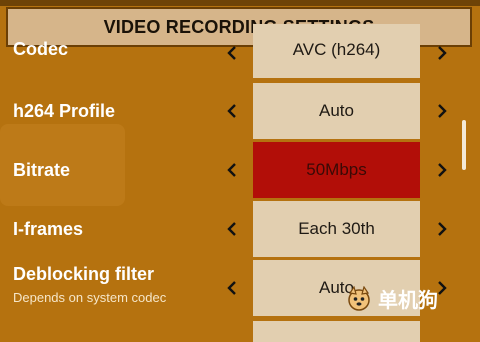  I want to click on row-label-i-frames: I-frames, so click(48, 229).